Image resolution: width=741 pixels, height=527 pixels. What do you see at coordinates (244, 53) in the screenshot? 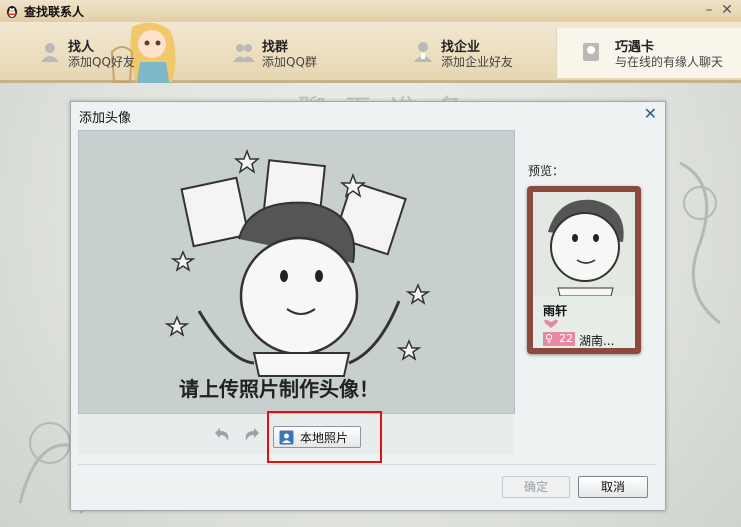
I see `group-icon` at bounding box center [244, 53].